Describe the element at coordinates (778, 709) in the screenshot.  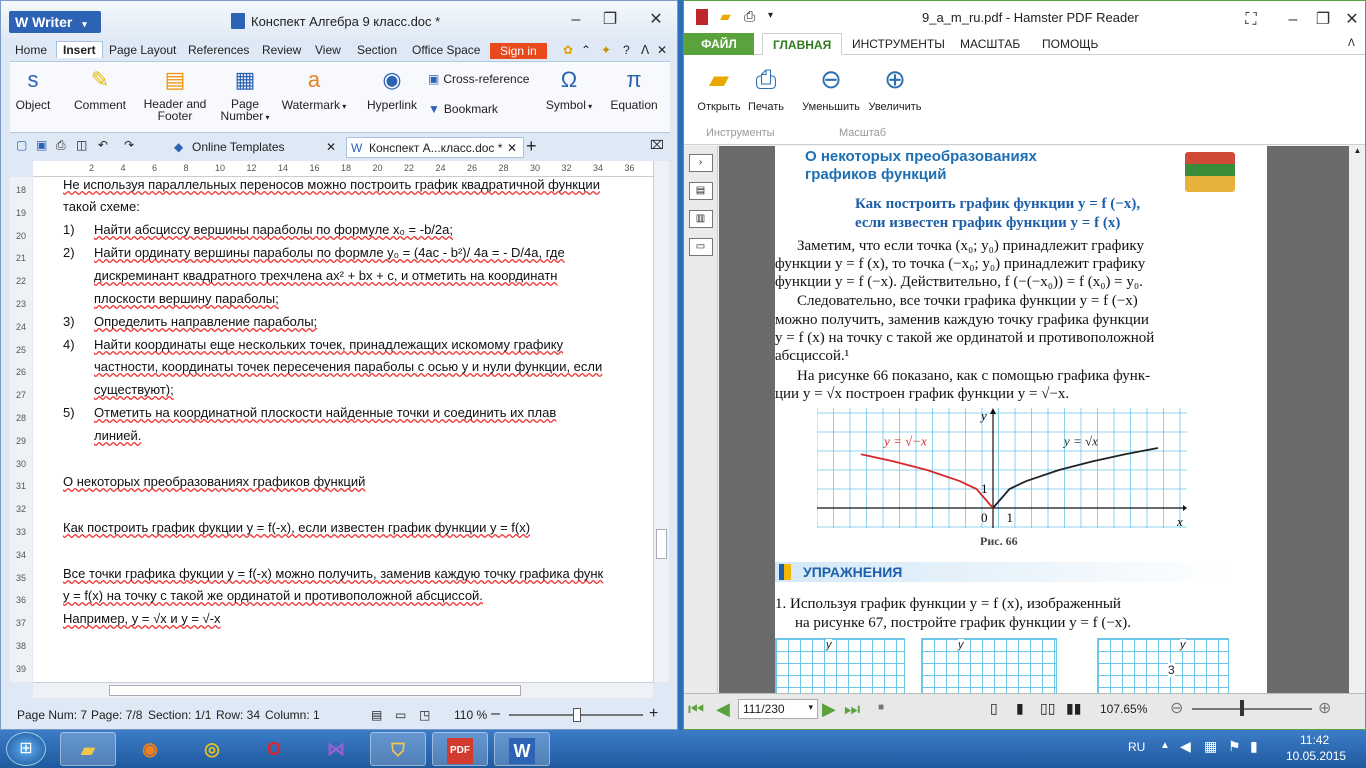
I see `page-input: 111/230 ▾` at that location.